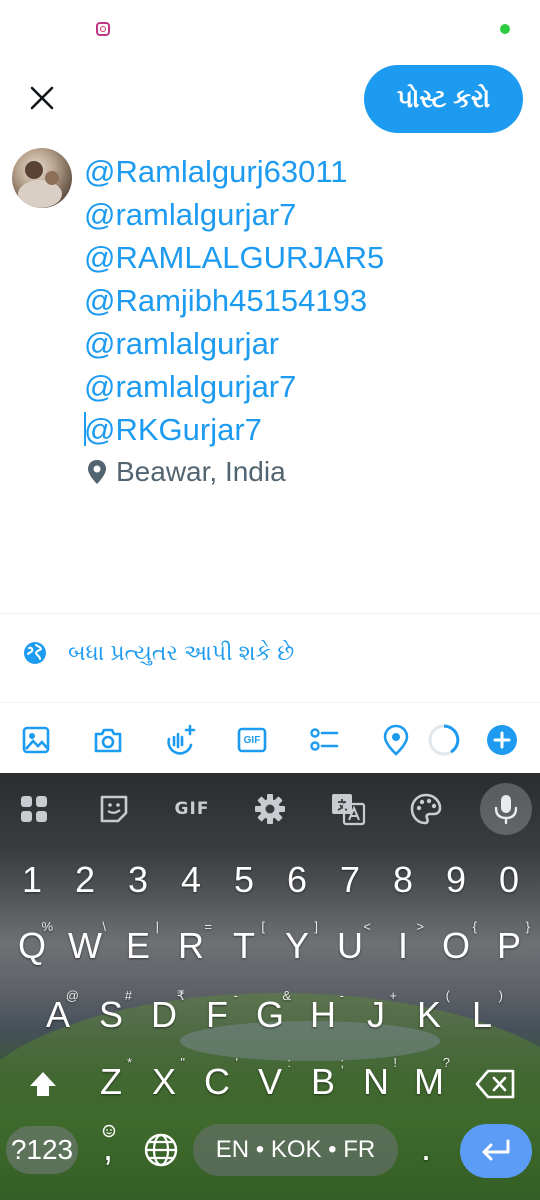 The width and height of the screenshot is (540, 1200). I want to click on key-j: J +, so click(376, 1012).